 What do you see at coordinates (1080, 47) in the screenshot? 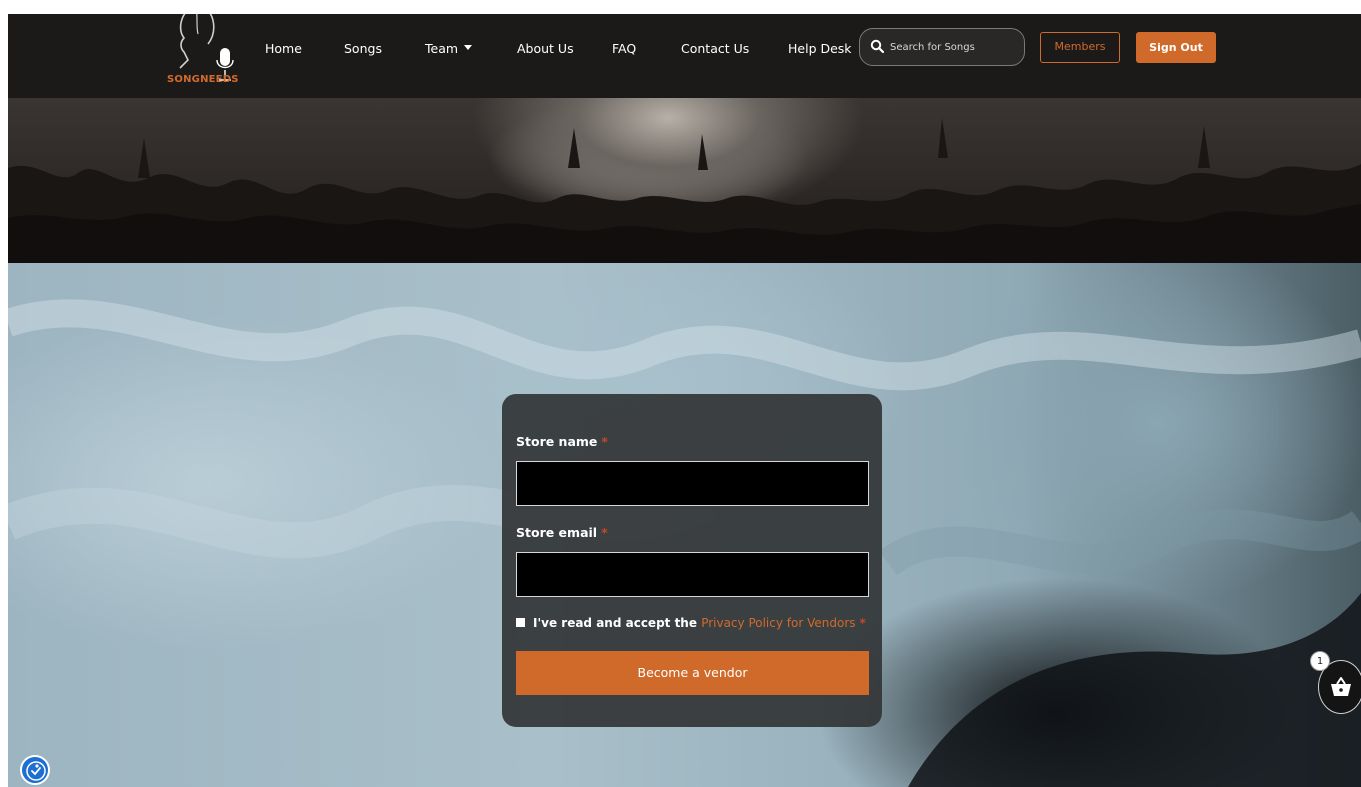
I see `members-button: Members` at bounding box center [1080, 47].